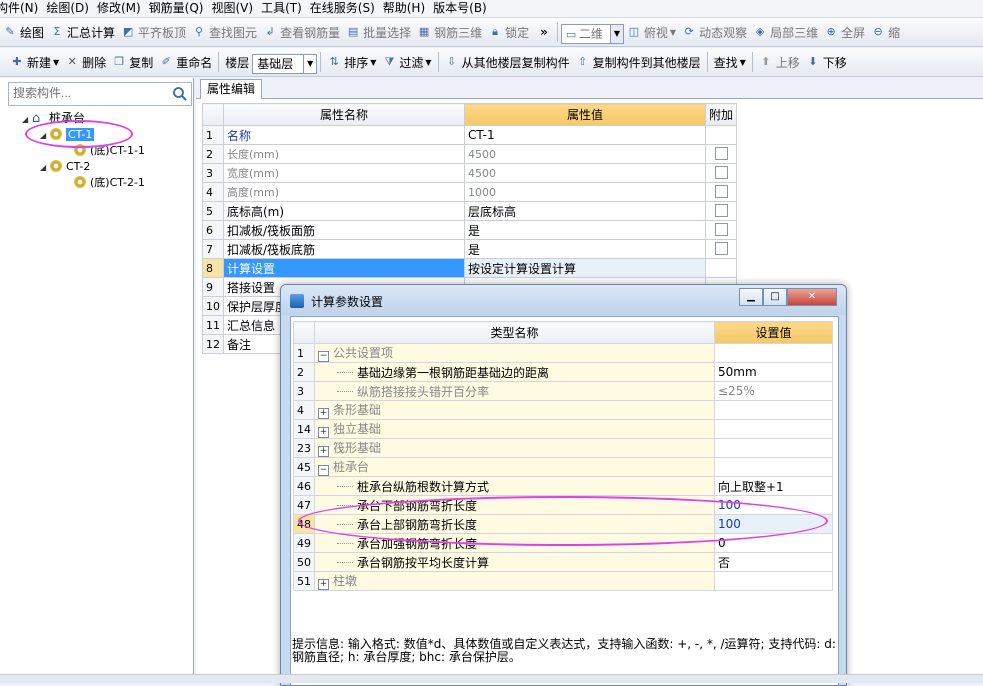 The image size is (983, 686). Describe the element at coordinates (585, 135) in the screenshot. I see `attribute-value: CT-1` at that location.